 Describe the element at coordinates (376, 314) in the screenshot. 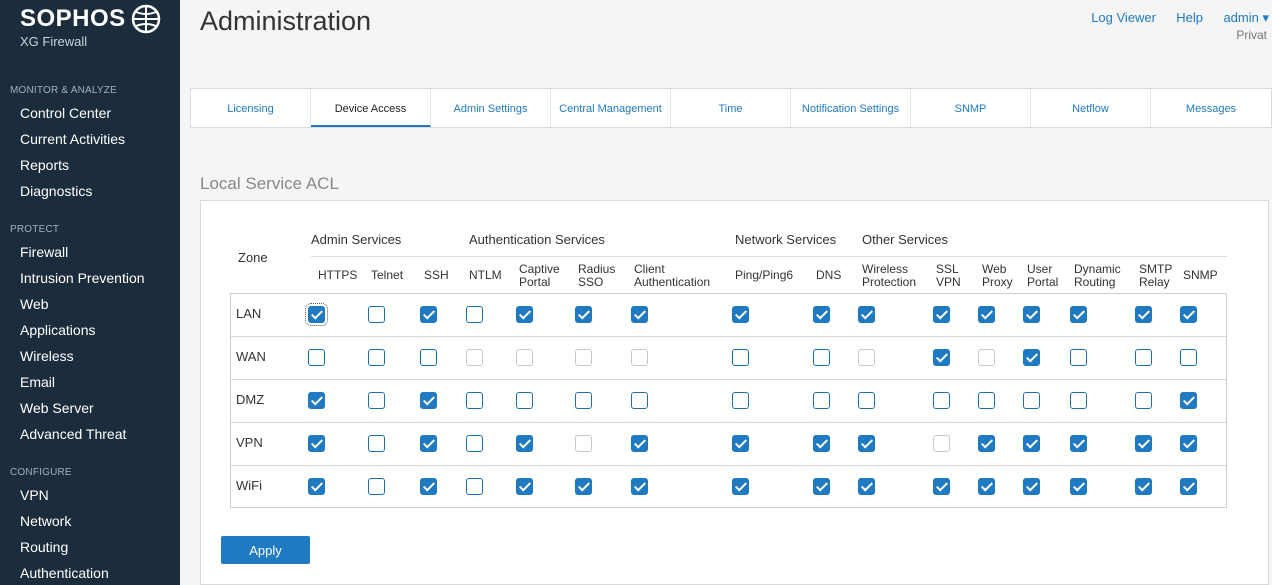

I see `checkbox-lan-telnet` at that location.